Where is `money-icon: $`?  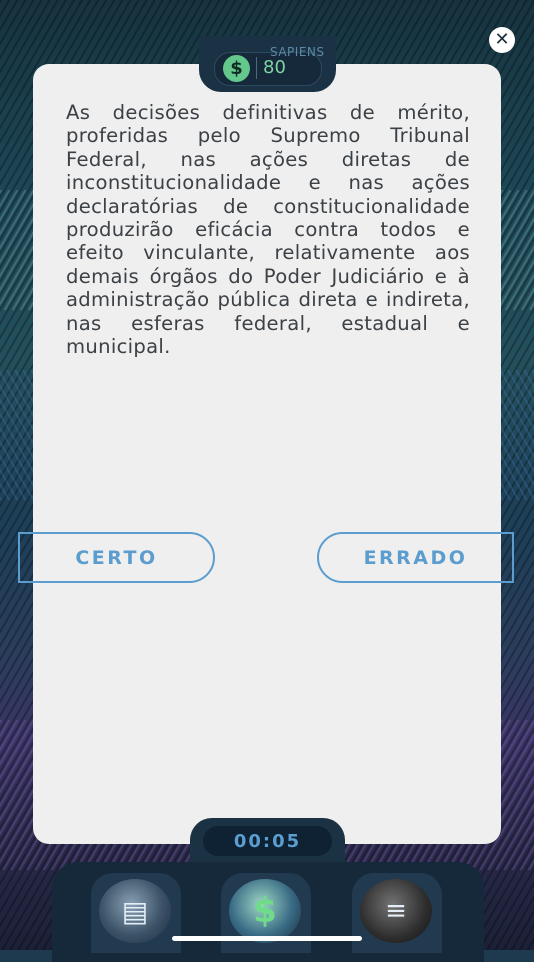
money-icon: $ is located at coordinates (265, 911).